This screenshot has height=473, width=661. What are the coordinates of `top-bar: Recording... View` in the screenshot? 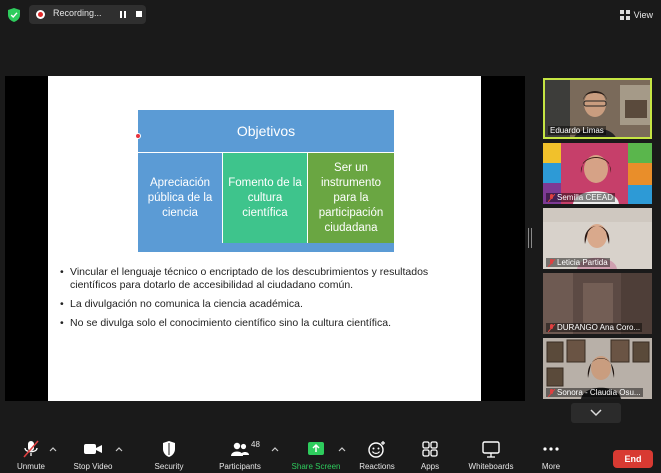 It's located at (330, 15).